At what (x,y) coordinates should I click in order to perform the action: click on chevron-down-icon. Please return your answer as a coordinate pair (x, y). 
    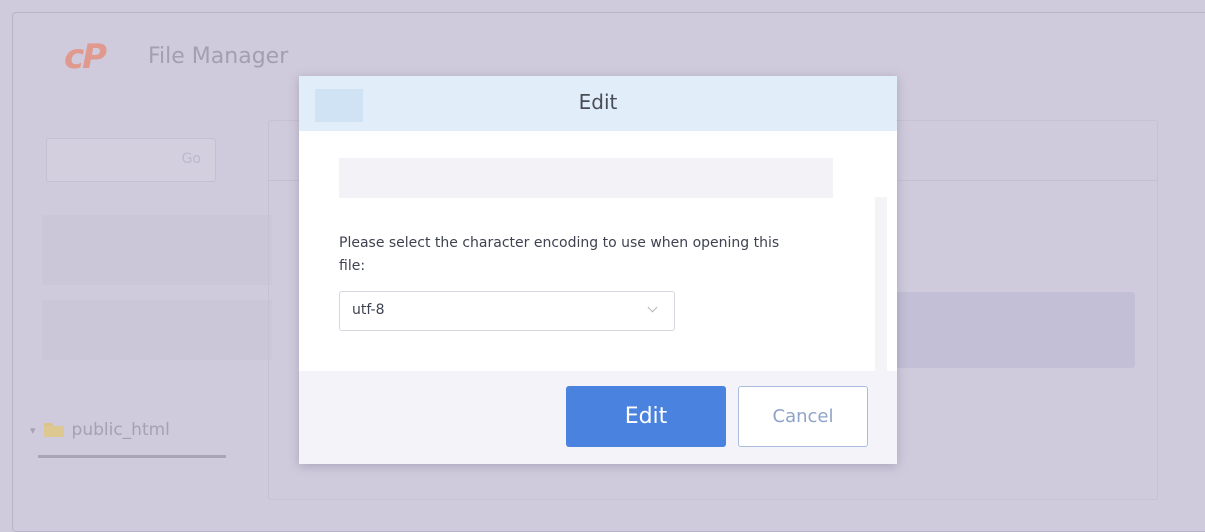
    Looking at the image, I should click on (652, 307).